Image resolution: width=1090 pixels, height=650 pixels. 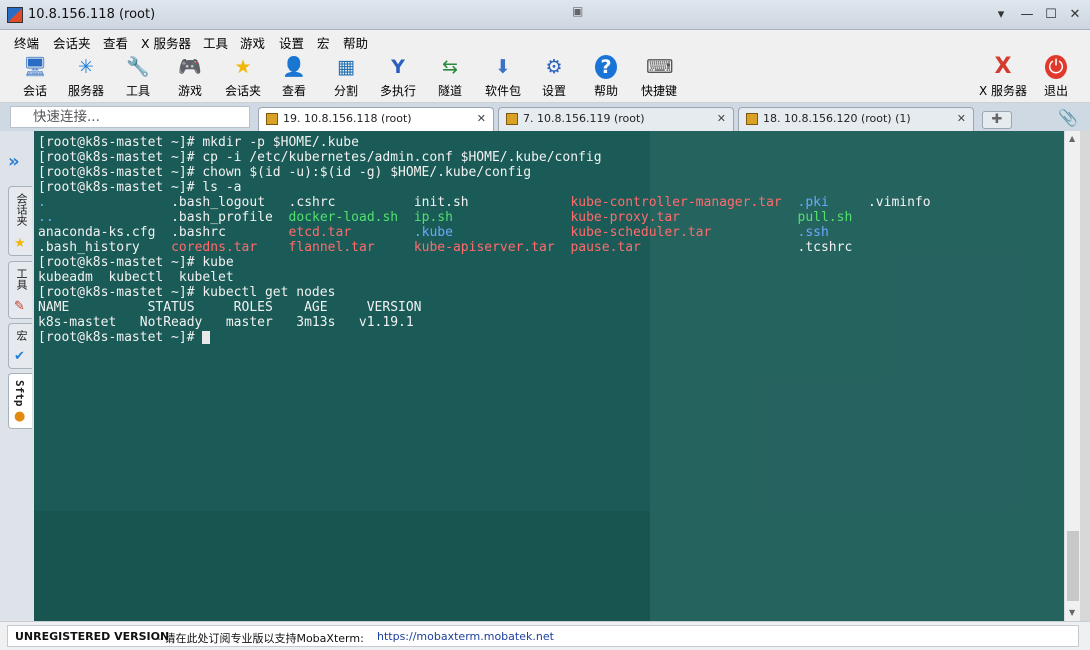 I want to click on file-entry-arc: kube-apiserver.tar, so click(x=484, y=247).